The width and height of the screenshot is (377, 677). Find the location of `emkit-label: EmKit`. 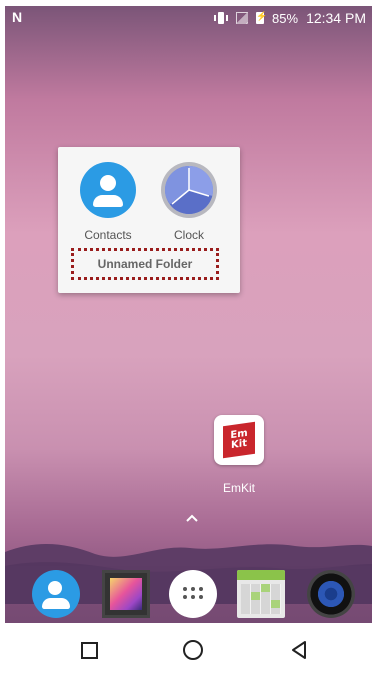

emkit-label: EmKit is located at coordinates (239, 488).